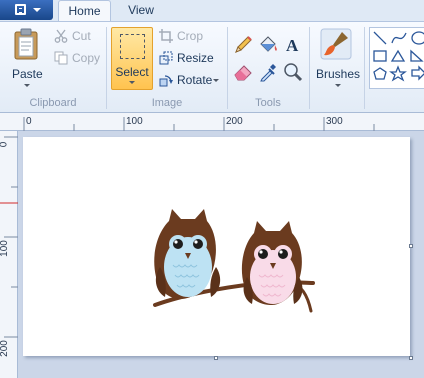 Image resolution: width=424 pixels, height=378 pixels. Describe the element at coordinates (53, 103) in the screenshot. I see `clipboard-group-label: Clipboard` at that location.